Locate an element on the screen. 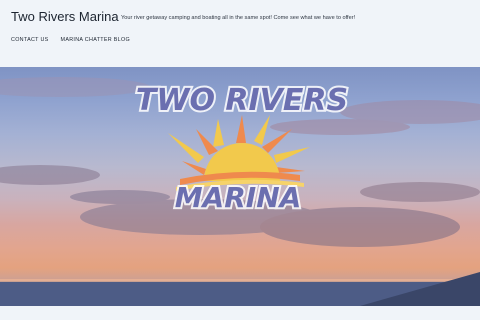 The height and width of the screenshot is (320, 480). page-bottom-strip is located at coordinates (240, 313).